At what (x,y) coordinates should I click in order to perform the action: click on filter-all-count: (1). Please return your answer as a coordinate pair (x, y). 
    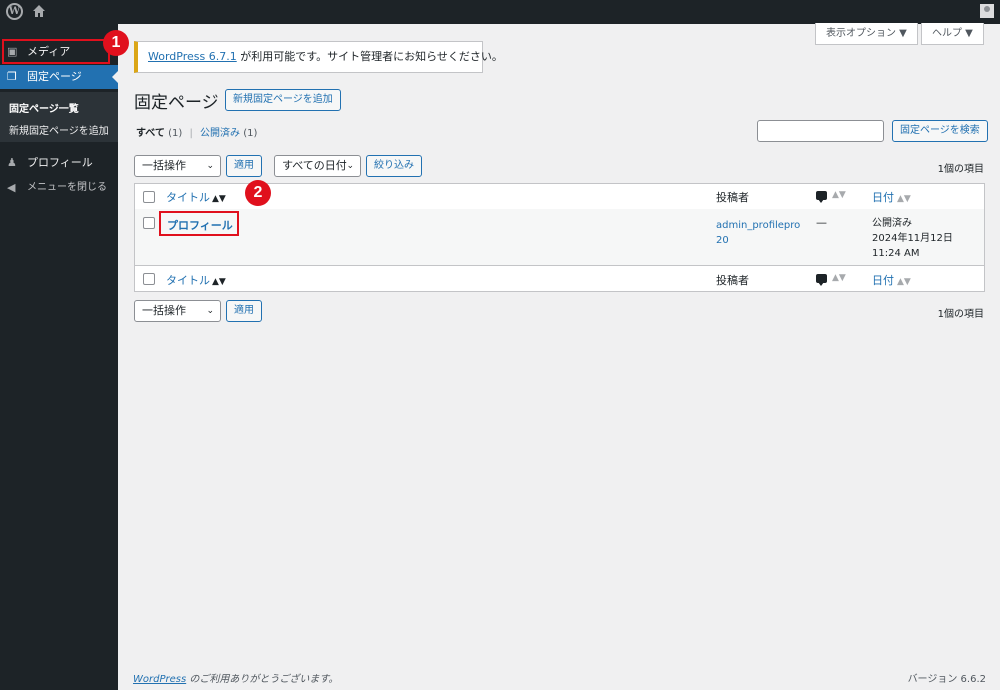
    Looking at the image, I should click on (175, 133).